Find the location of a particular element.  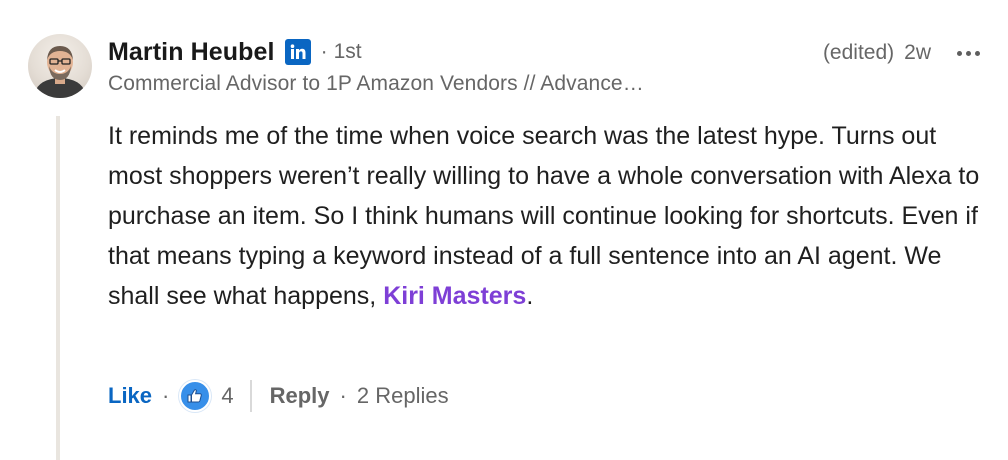

comment-actions: Like · 4 Reply · 2 Replies is located at coordinates (278, 396).